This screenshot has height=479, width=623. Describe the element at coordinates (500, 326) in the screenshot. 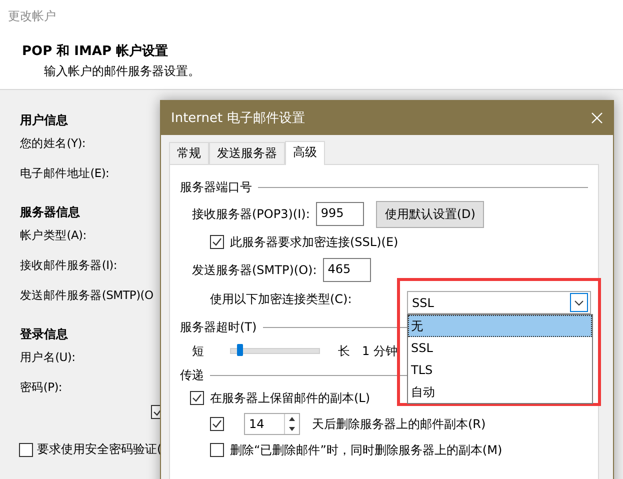

I see `dropdown-option: 无` at that location.